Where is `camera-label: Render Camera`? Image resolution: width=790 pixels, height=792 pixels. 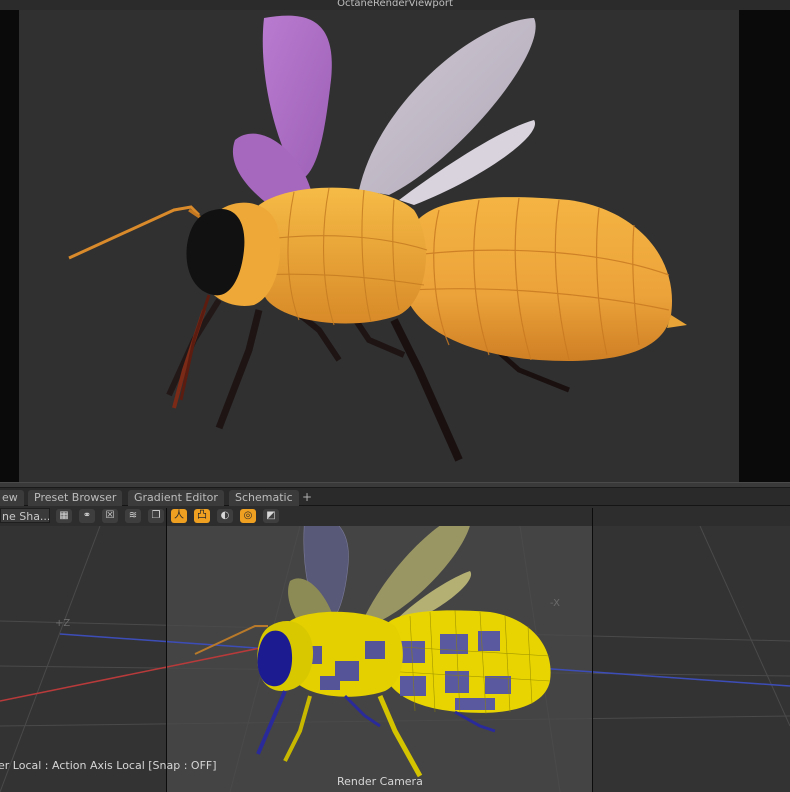
camera-label: Render Camera is located at coordinates (380, 781).